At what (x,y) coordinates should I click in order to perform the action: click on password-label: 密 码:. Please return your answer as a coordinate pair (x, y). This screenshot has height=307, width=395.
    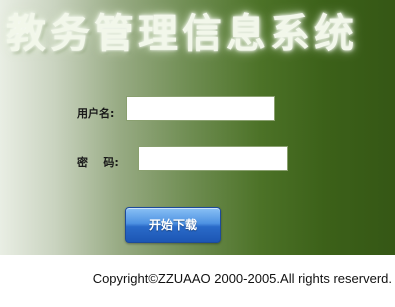
    Looking at the image, I should click on (98, 162).